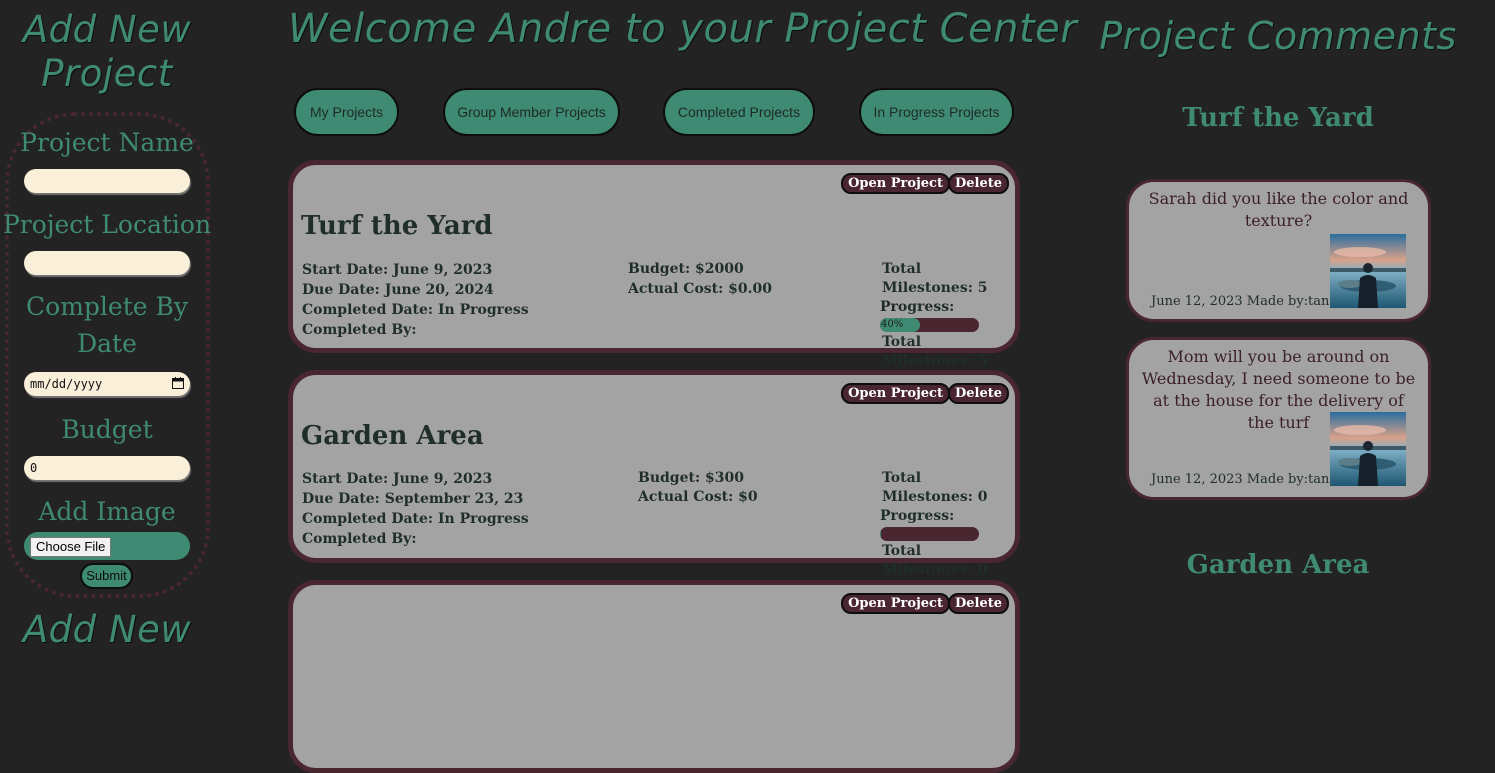 The height and width of the screenshot is (773, 1495). Describe the element at coordinates (935, 278) in the screenshot. I see `total-milestones: Total Milestones: 5` at that location.